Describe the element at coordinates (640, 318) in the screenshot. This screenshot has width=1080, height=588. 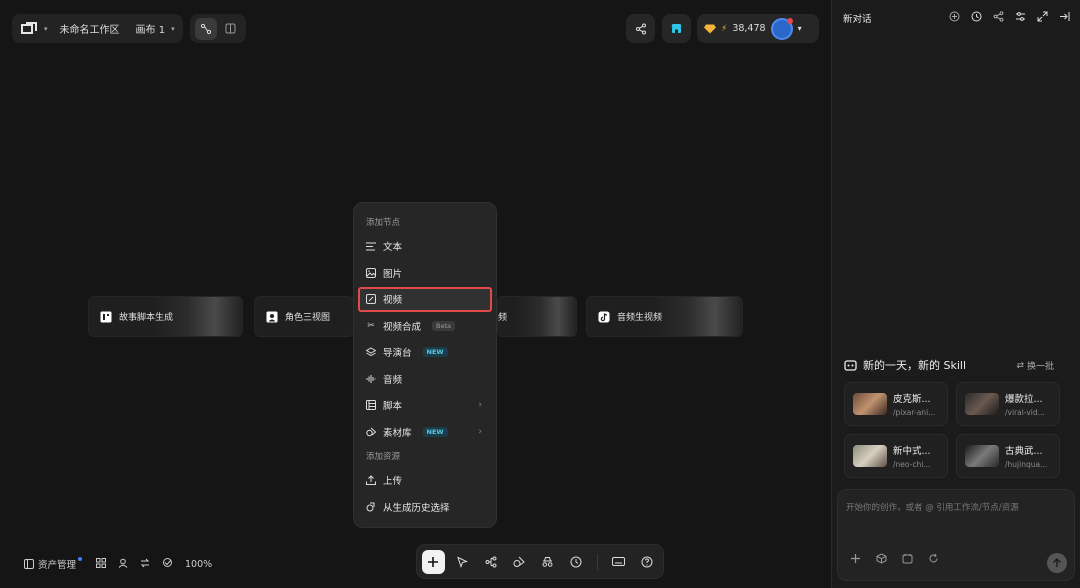
I see `card-label: 音频生视频` at that location.